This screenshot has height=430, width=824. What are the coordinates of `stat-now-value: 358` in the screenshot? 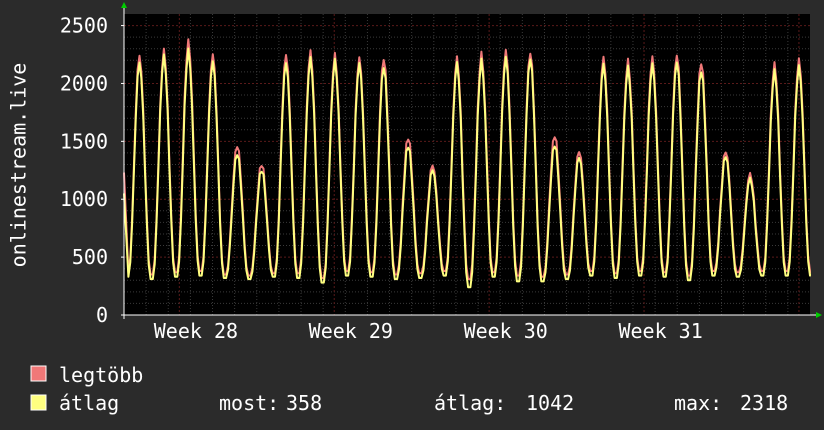 It's located at (304, 403).